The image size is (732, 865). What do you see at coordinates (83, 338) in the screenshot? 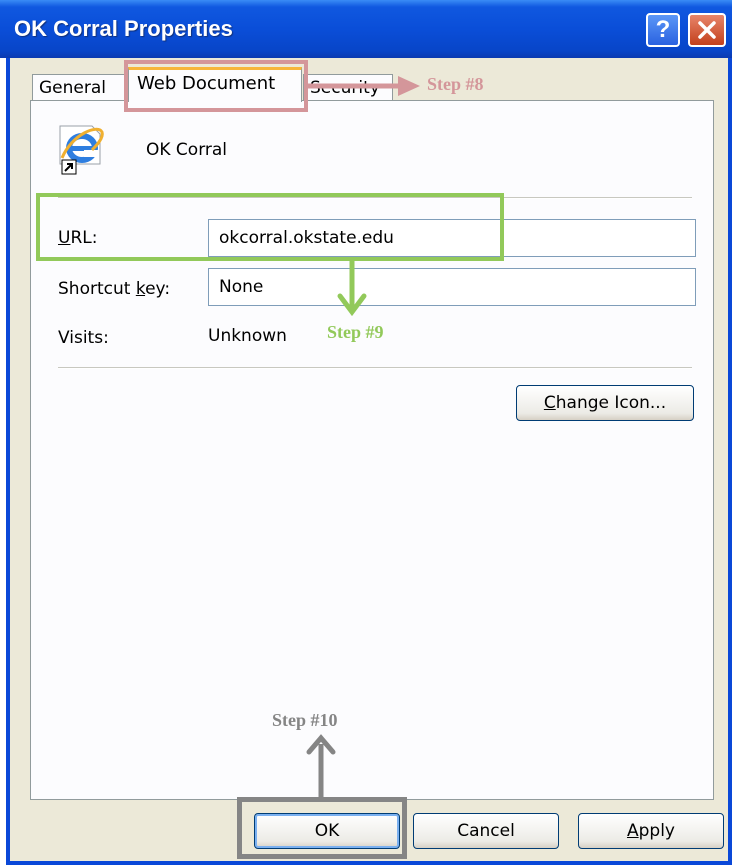
I see `visits-label: Visits:` at bounding box center [83, 338].